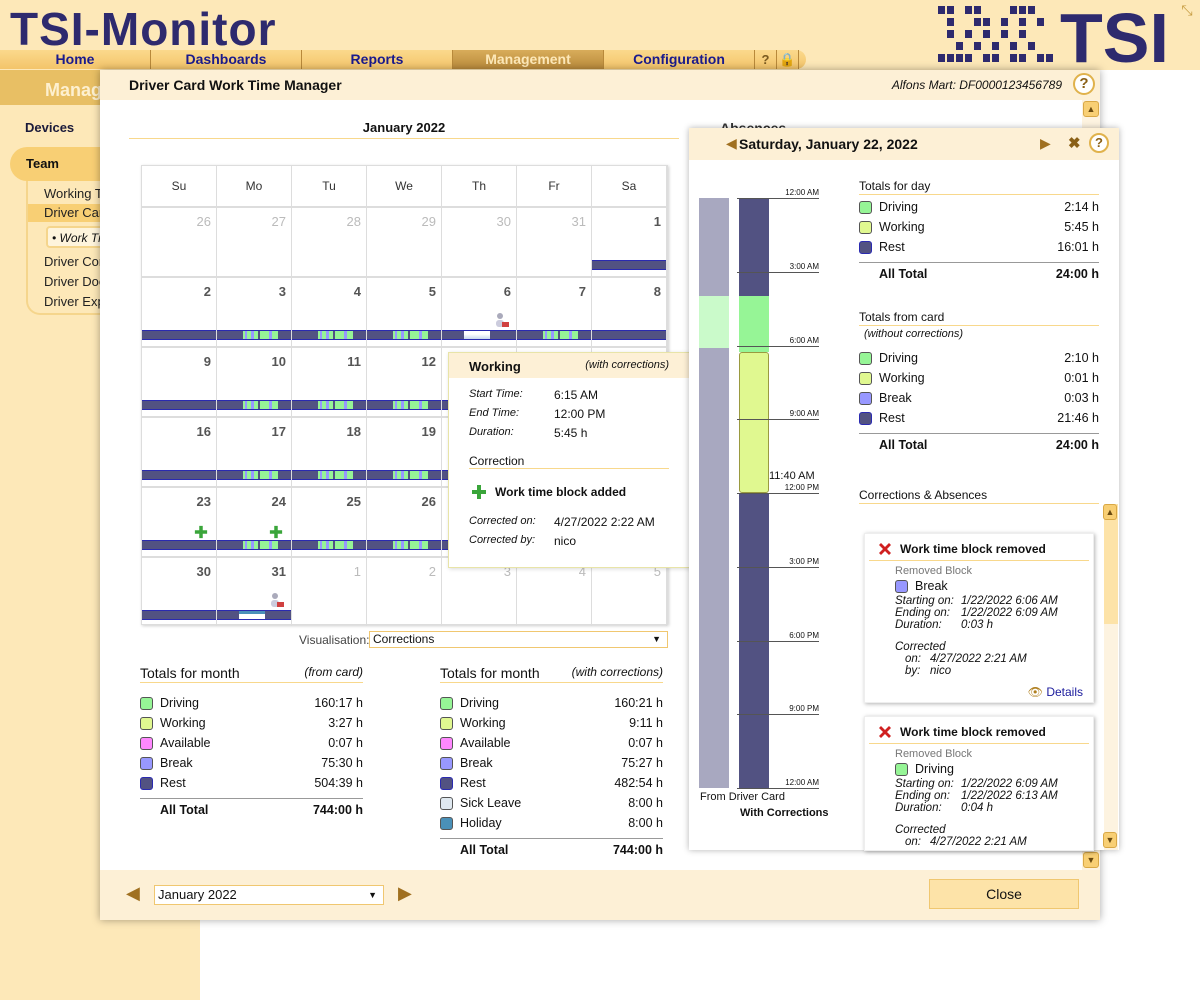 The width and height of the screenshot is (1200, 1000). I want to click on calendar-day: 29, so click(404, 242).